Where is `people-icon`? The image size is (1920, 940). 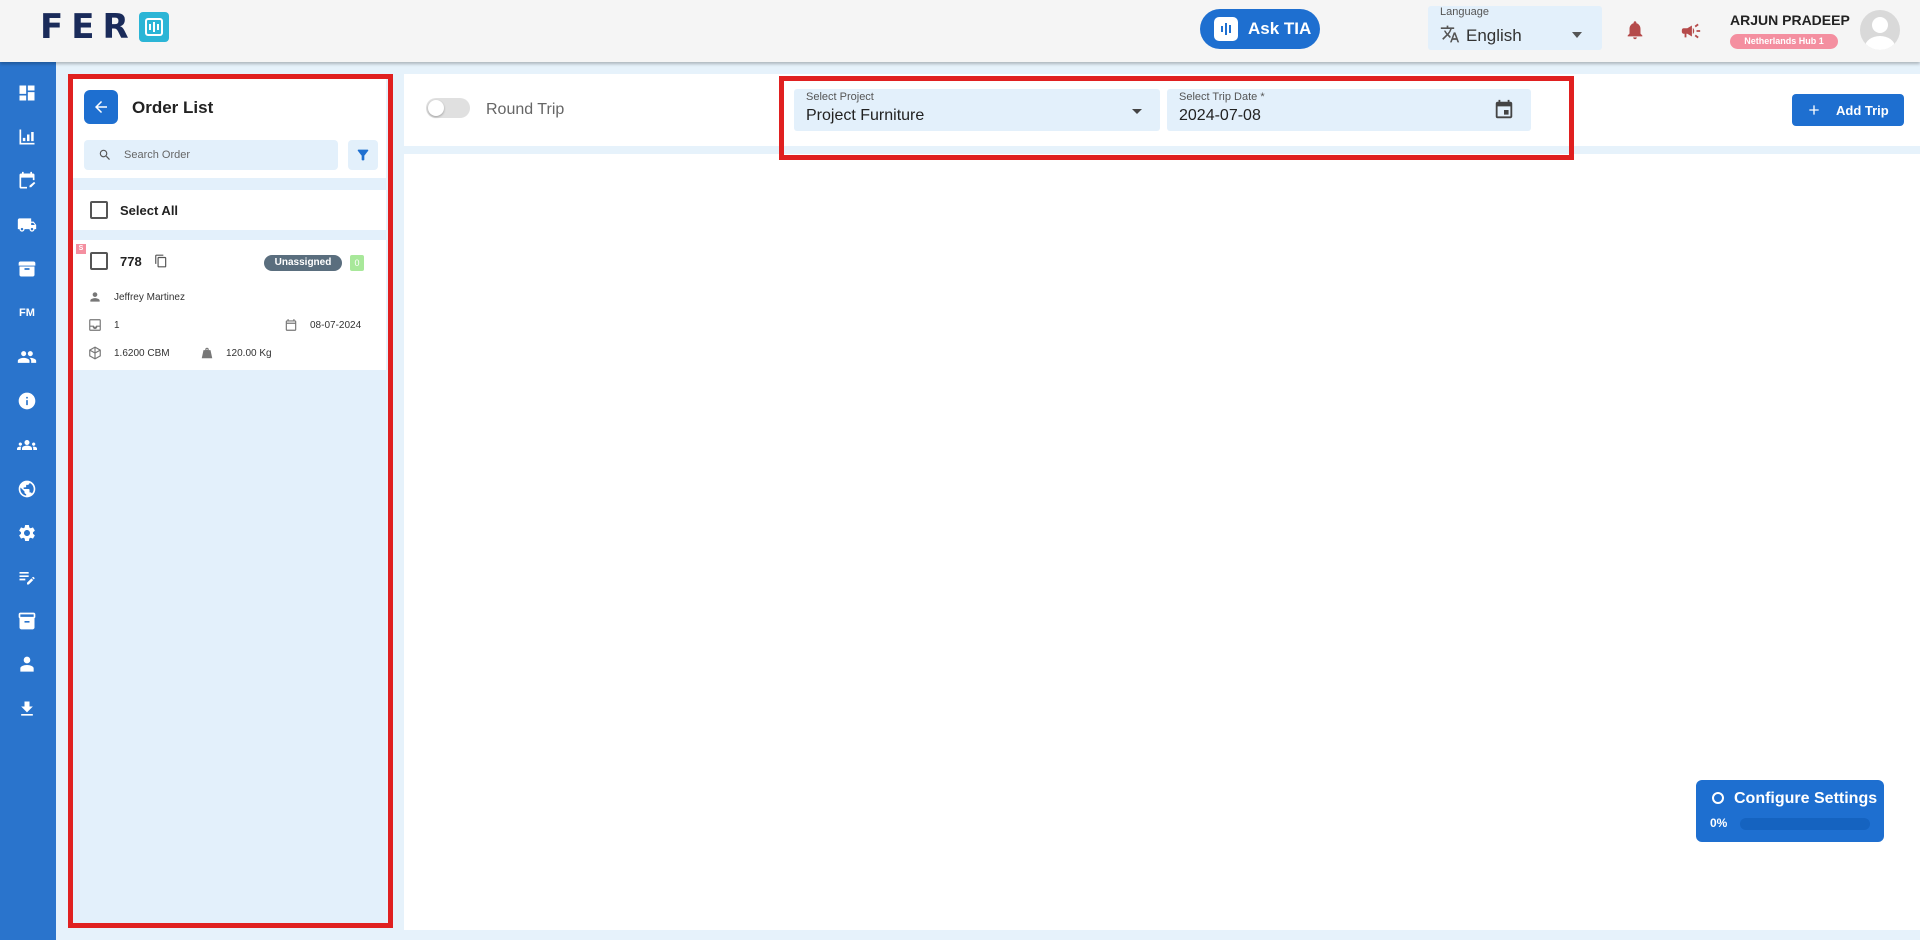 people-icon is located at coordinates (27, 357).